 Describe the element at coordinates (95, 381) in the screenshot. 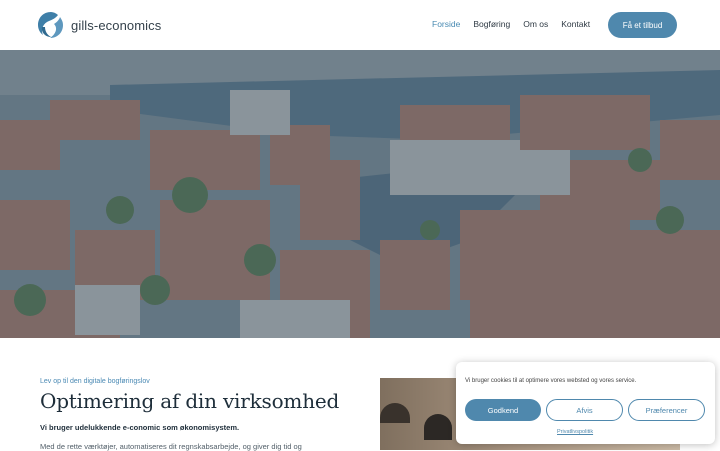

I see `section-kicker: Lev op til den digitale bogføringslov` at that location.